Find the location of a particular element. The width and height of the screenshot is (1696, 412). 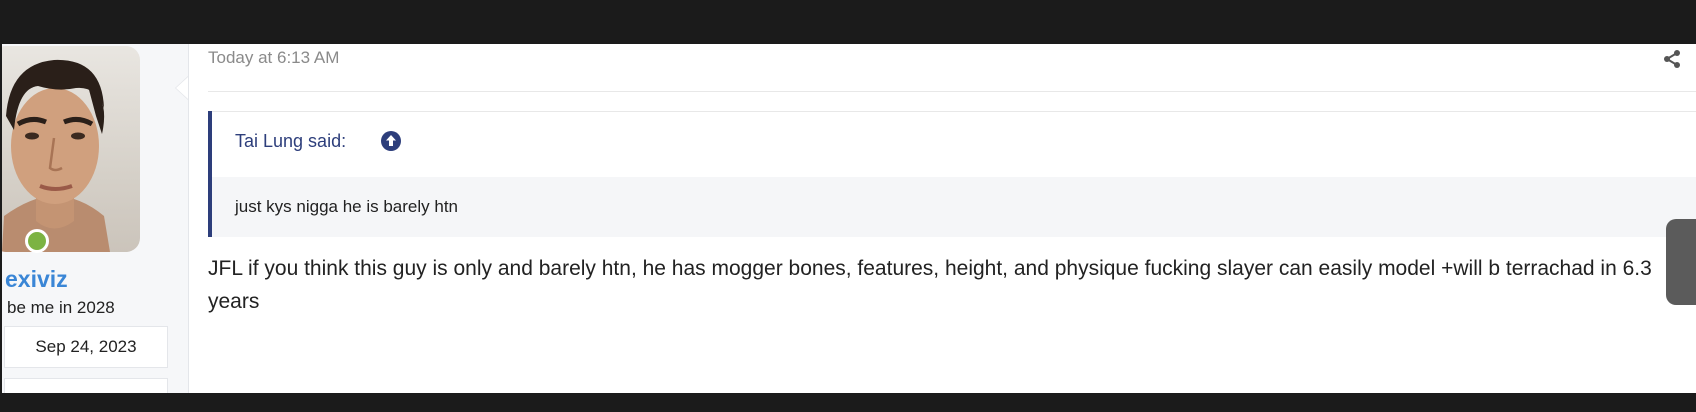

bottom-dark-bar is located at coordinates (848, 402).